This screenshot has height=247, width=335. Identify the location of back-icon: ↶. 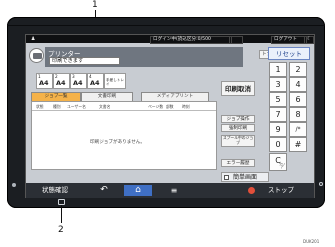
(104, 190).